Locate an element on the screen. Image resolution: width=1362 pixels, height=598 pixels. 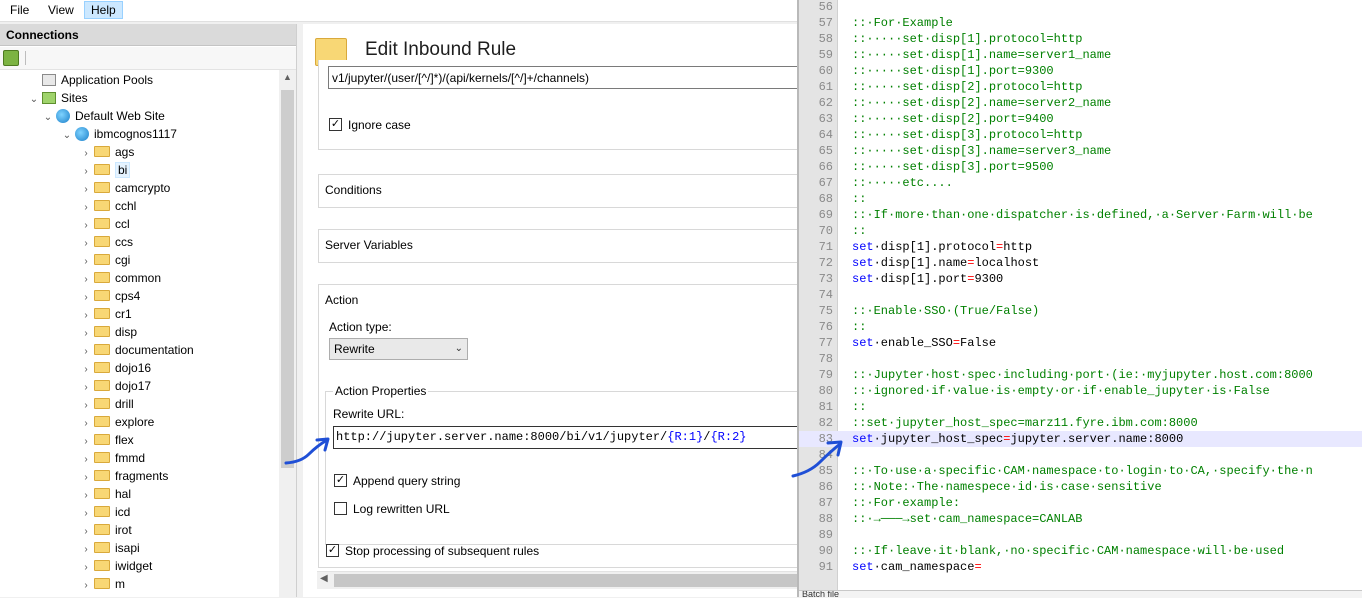
code-line: 81:: is located at coordinates (1080, 407).